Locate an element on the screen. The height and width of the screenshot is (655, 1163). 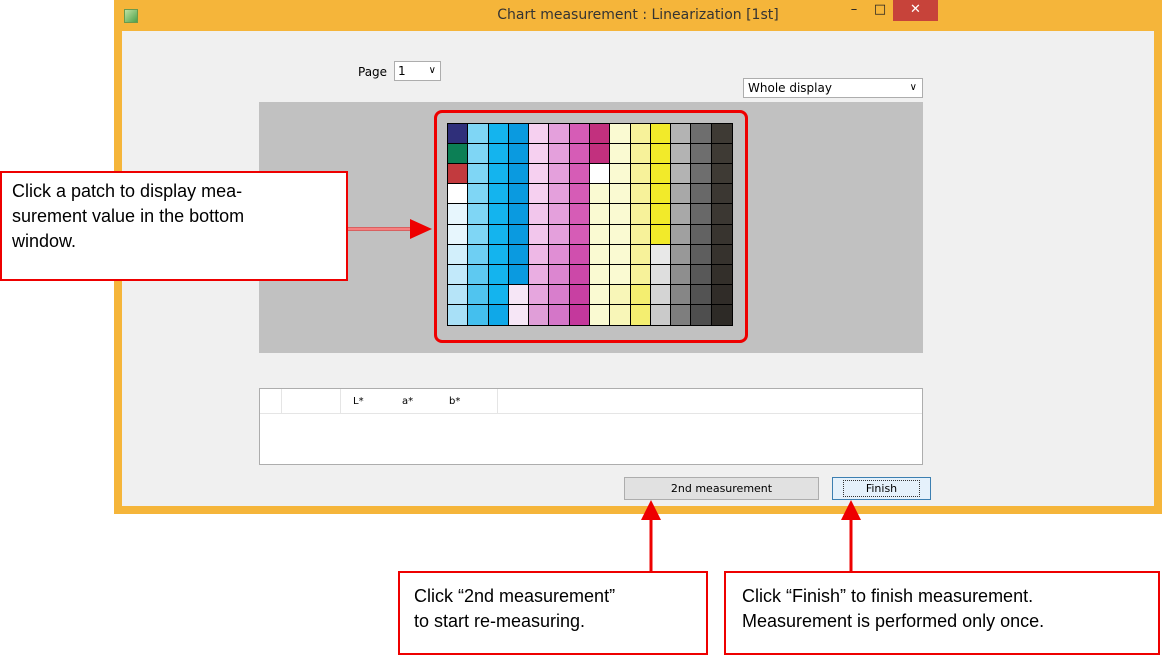
second-measurement-button: 2nd measurement is located at coordinates (721, 488).